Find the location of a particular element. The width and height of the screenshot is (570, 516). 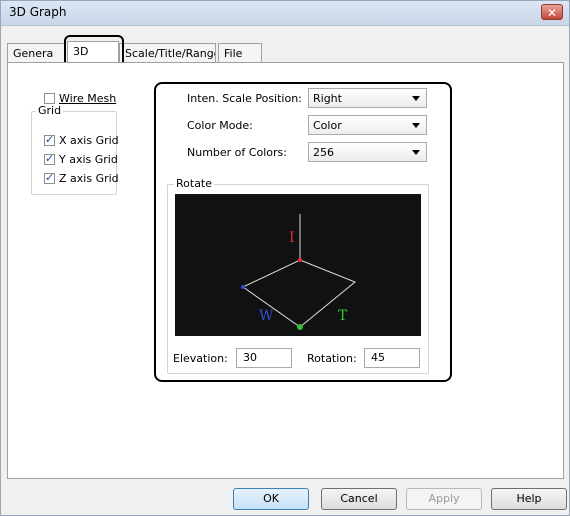

rotation-label: Rotation: is located at coordinates (332, 358).